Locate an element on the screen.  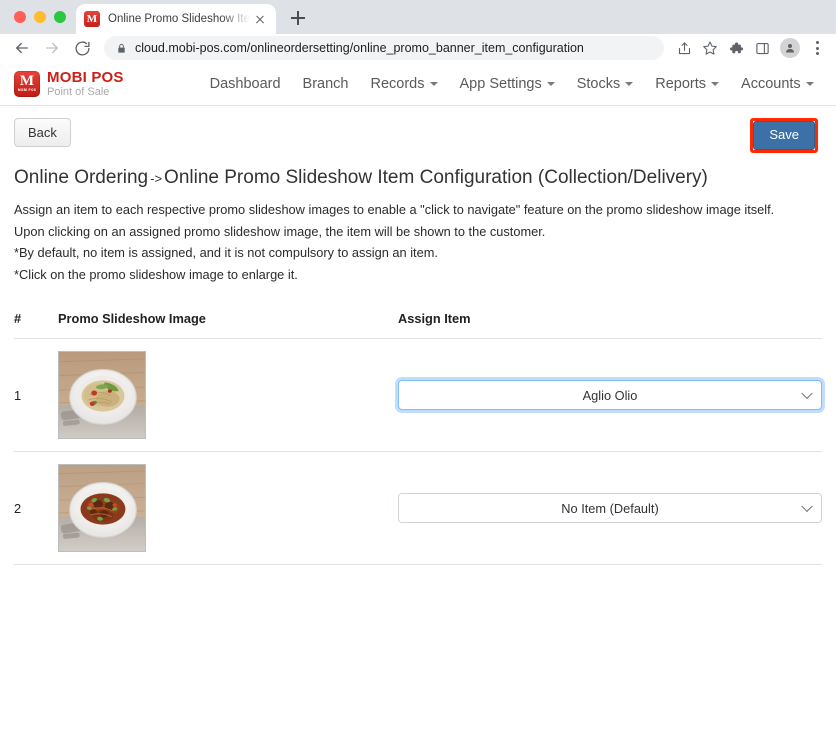
page-title-arrow: -> is located at coordinates (156, 178).